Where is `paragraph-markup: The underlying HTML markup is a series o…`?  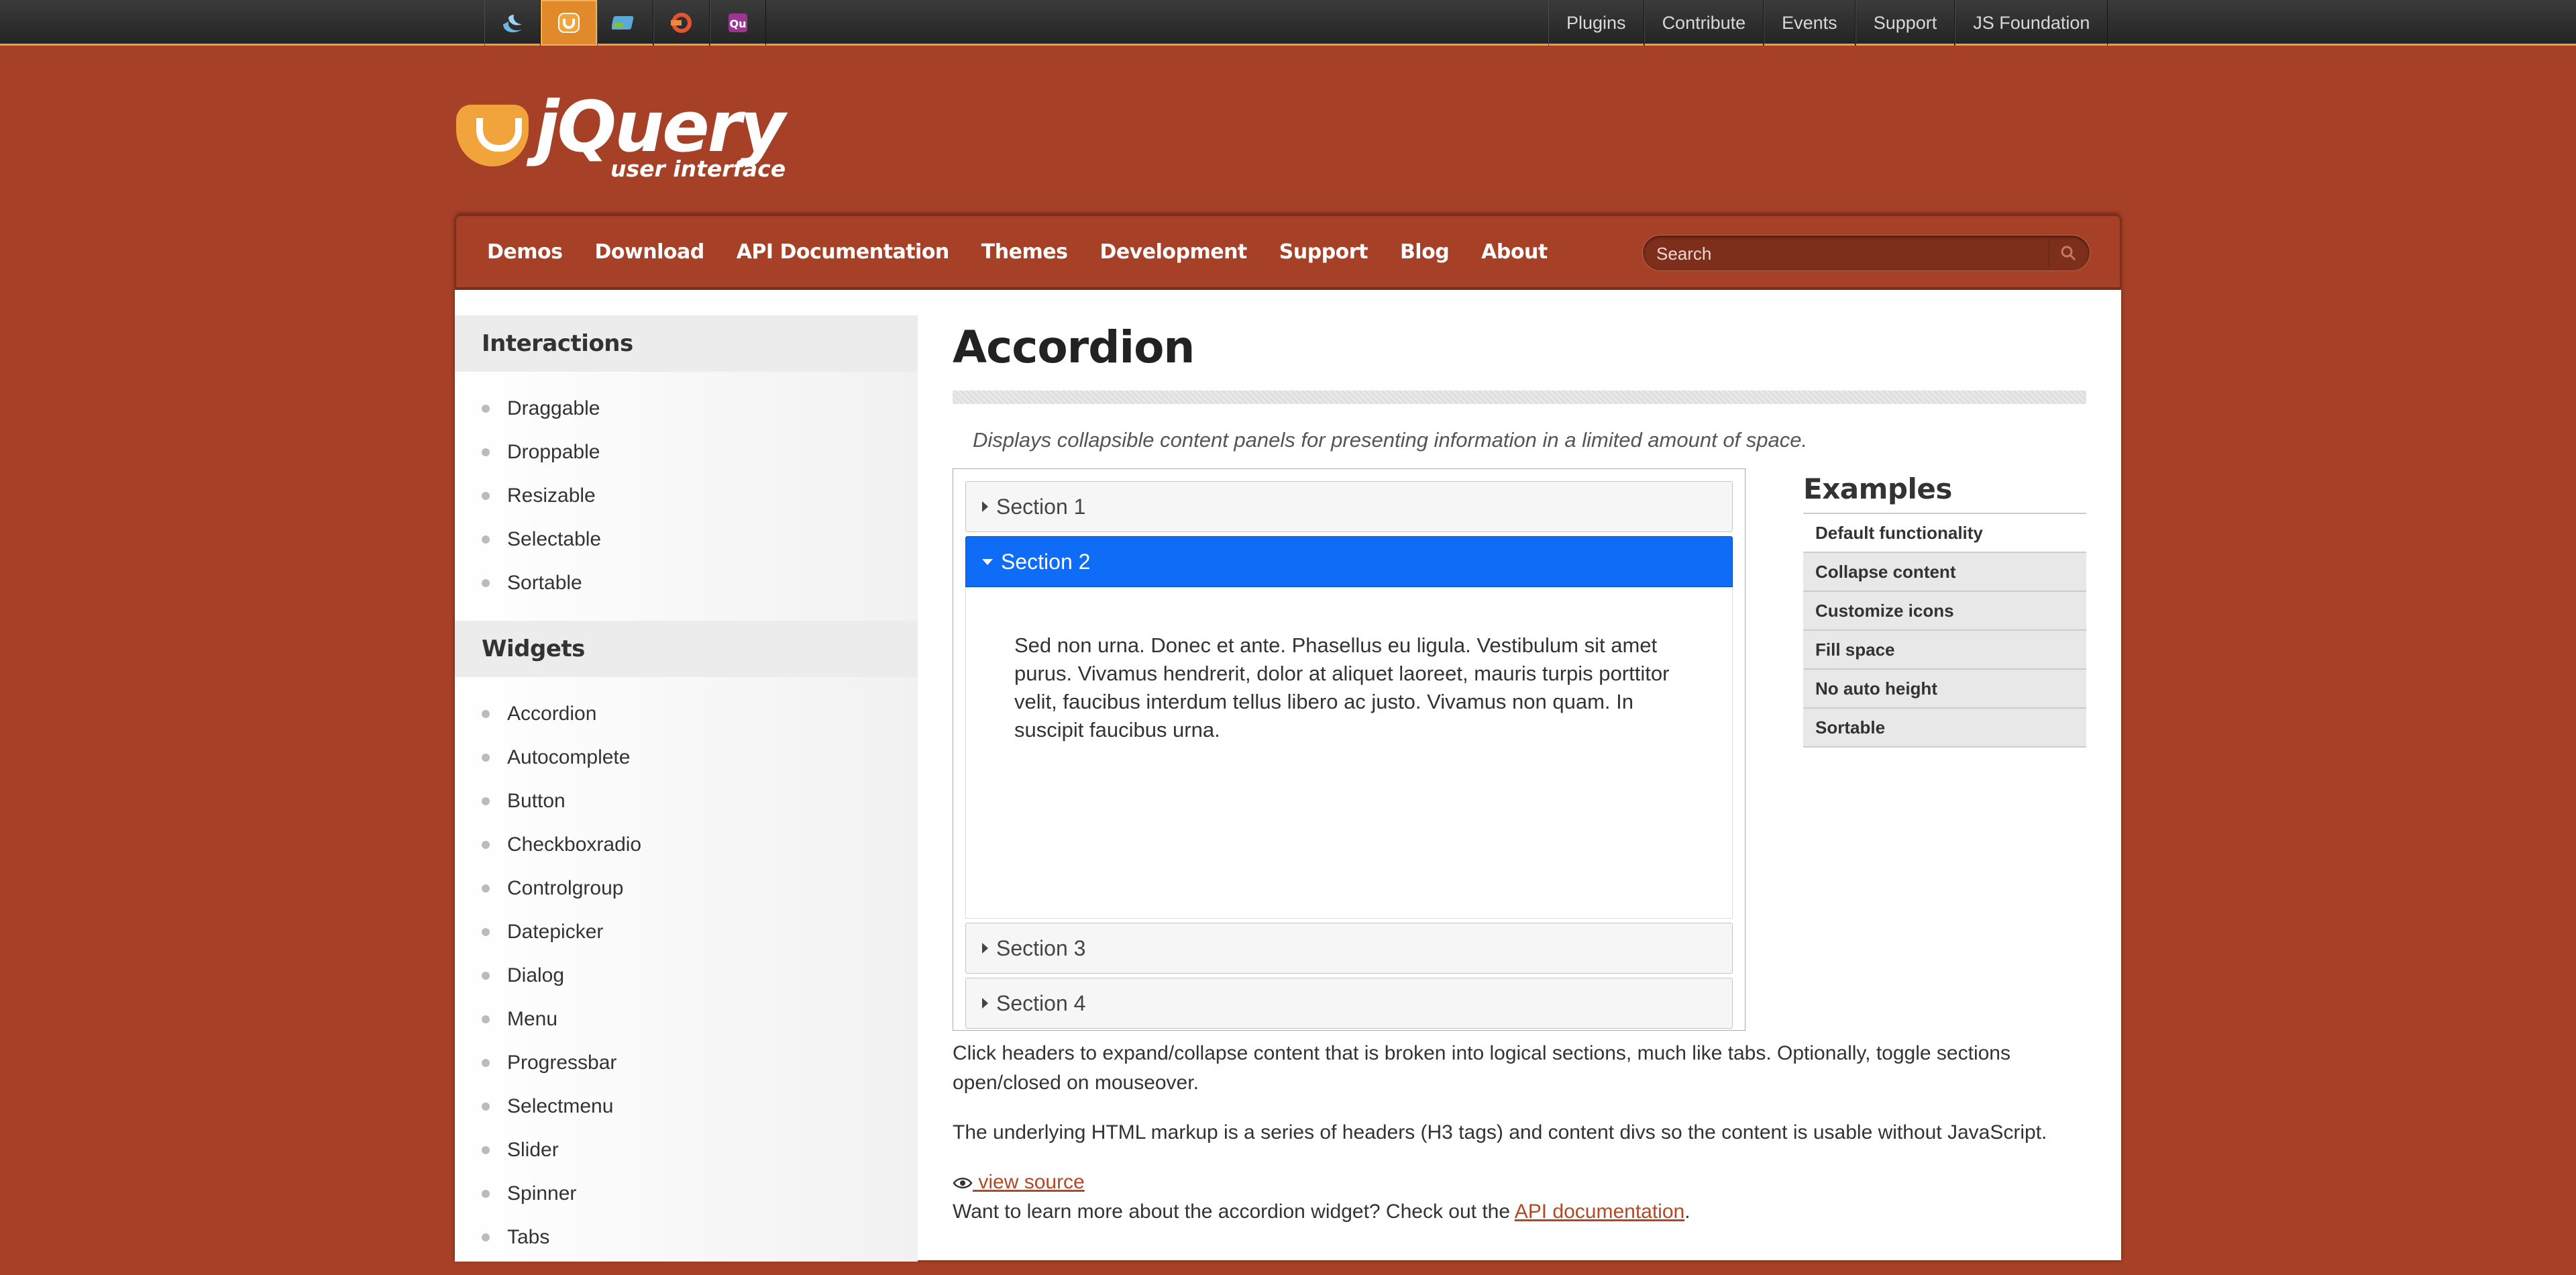
paragraph-markup: The underlying HTML markup is a series o… is located at coordinates (1500, 1132).